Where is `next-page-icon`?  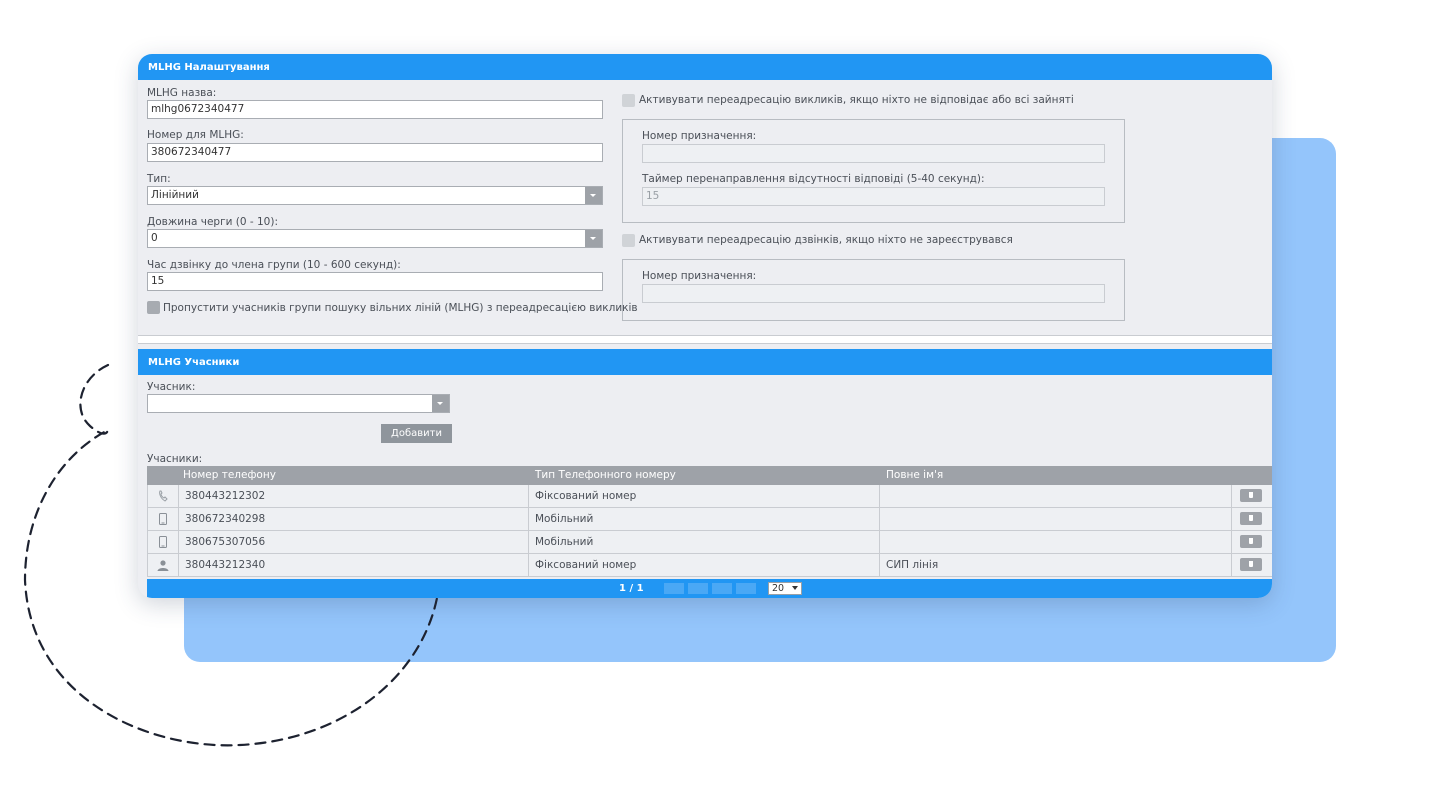 next-page-icon is located at coordinates (722, 588).